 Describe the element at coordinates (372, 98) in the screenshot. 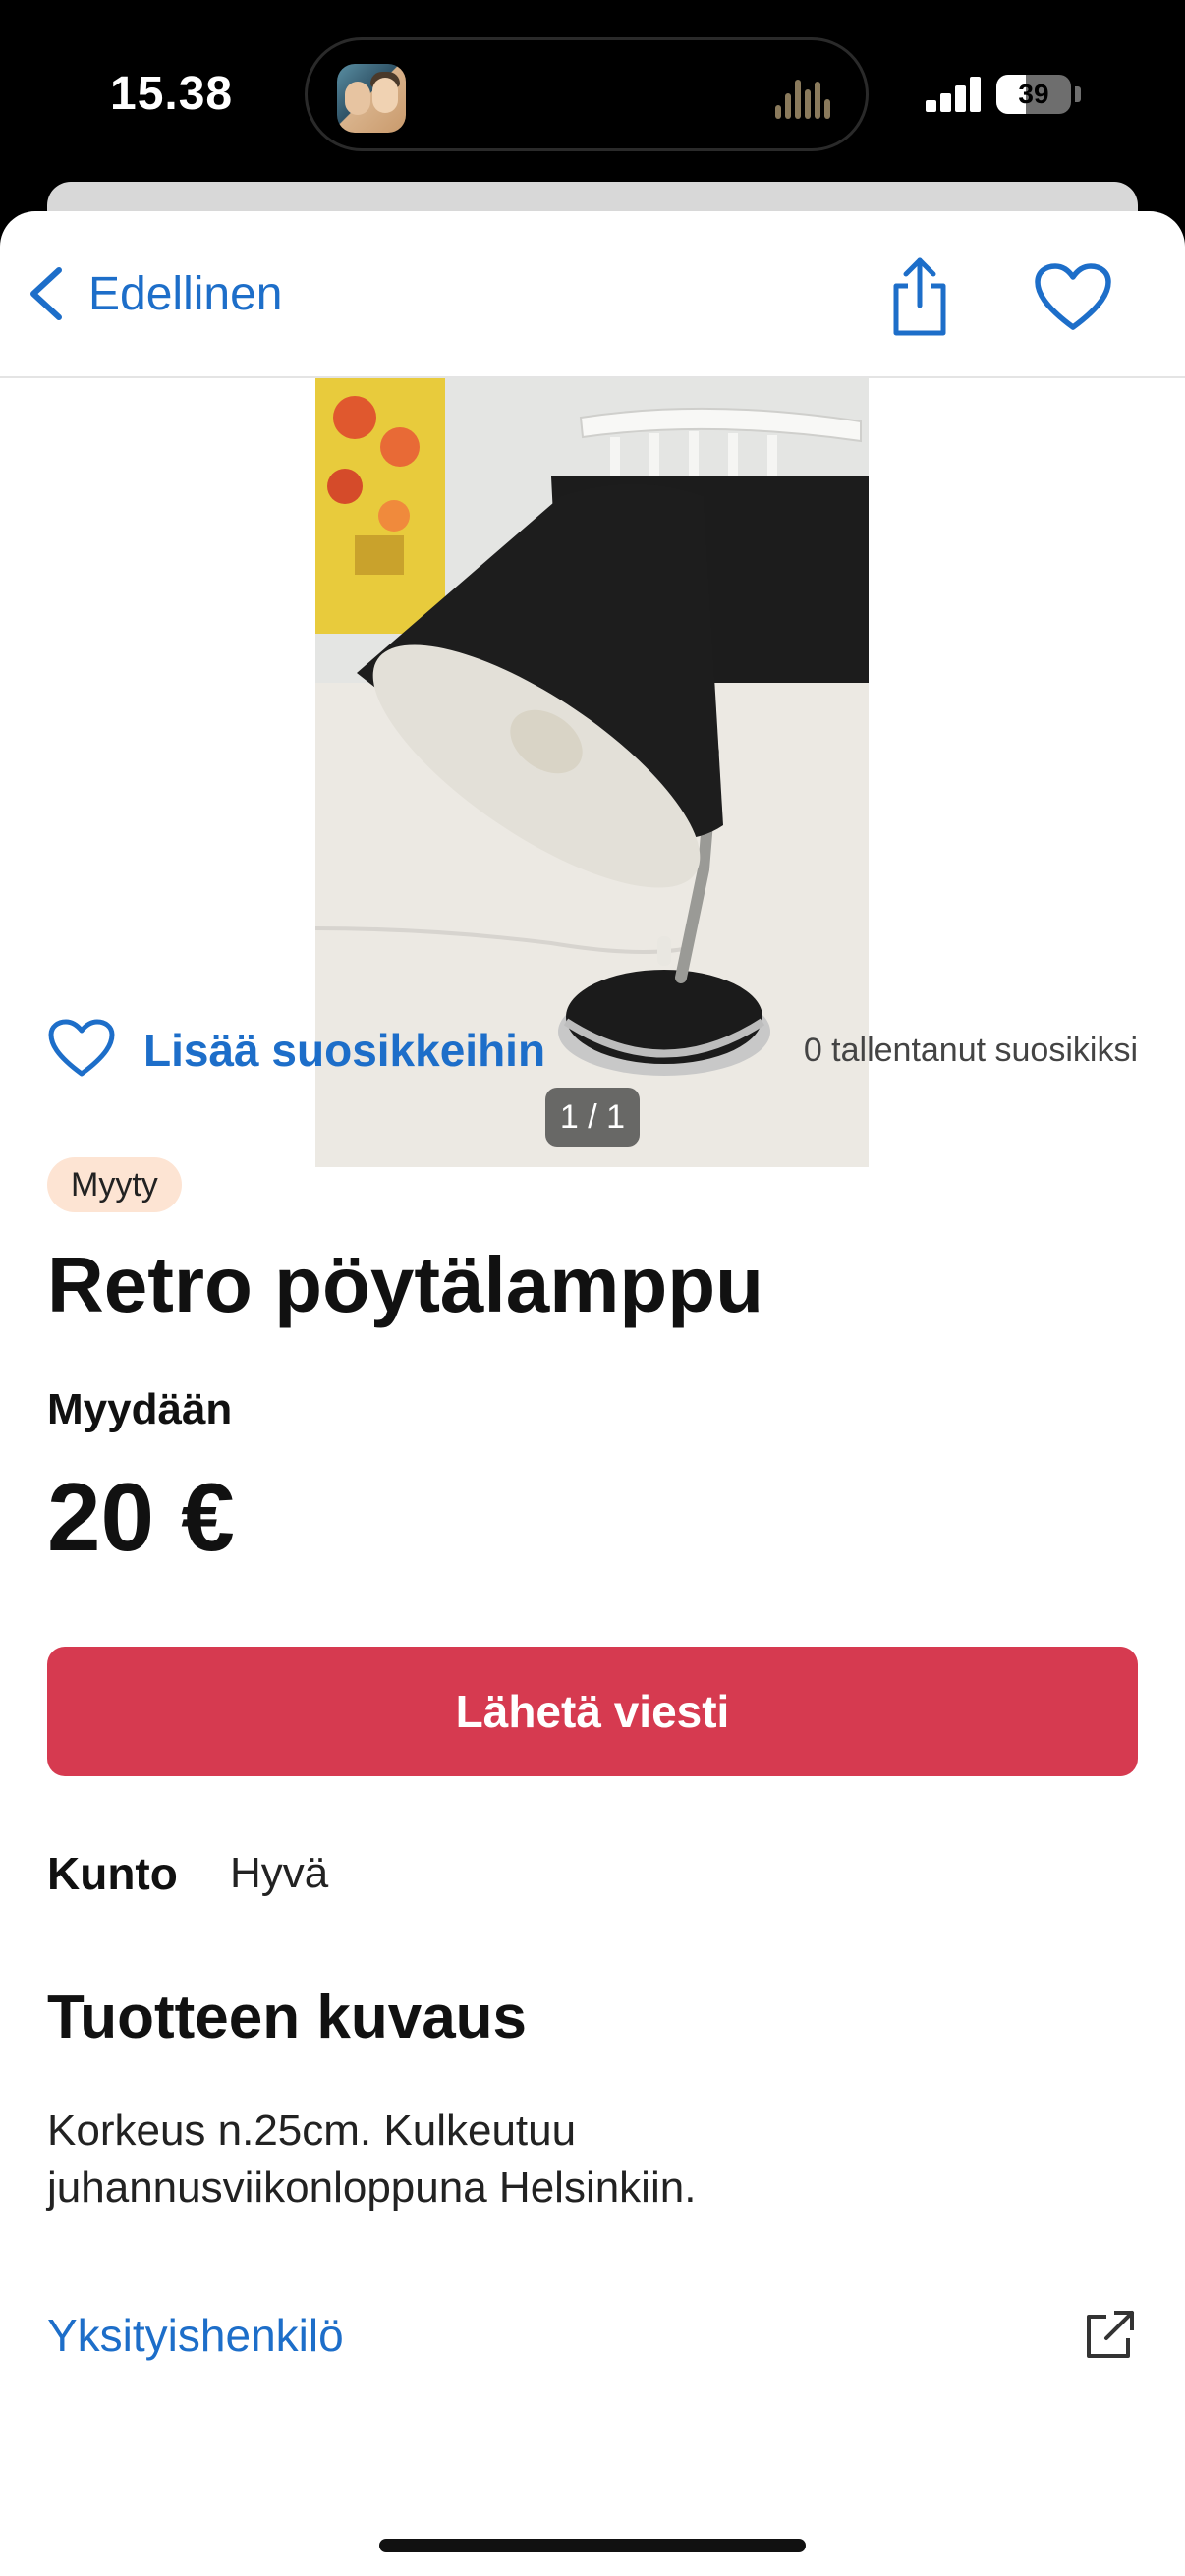

I see `now-playing-artwork` at that location.